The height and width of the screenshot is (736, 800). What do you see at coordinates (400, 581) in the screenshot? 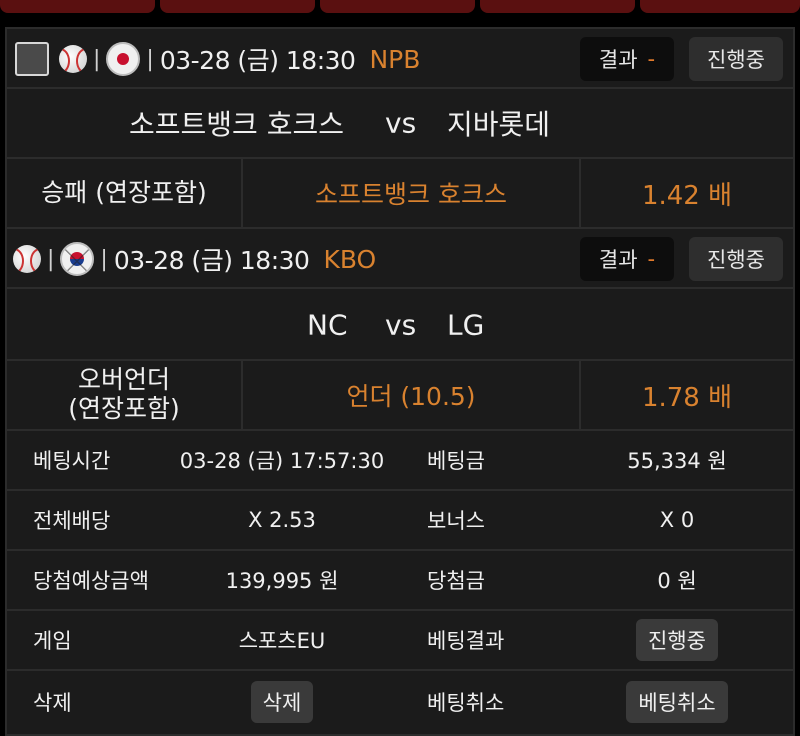
I see `summary-row-winnings: 당첨예상금액 139,995 원 당첨금 0 원` at bounding box center [400, 581].